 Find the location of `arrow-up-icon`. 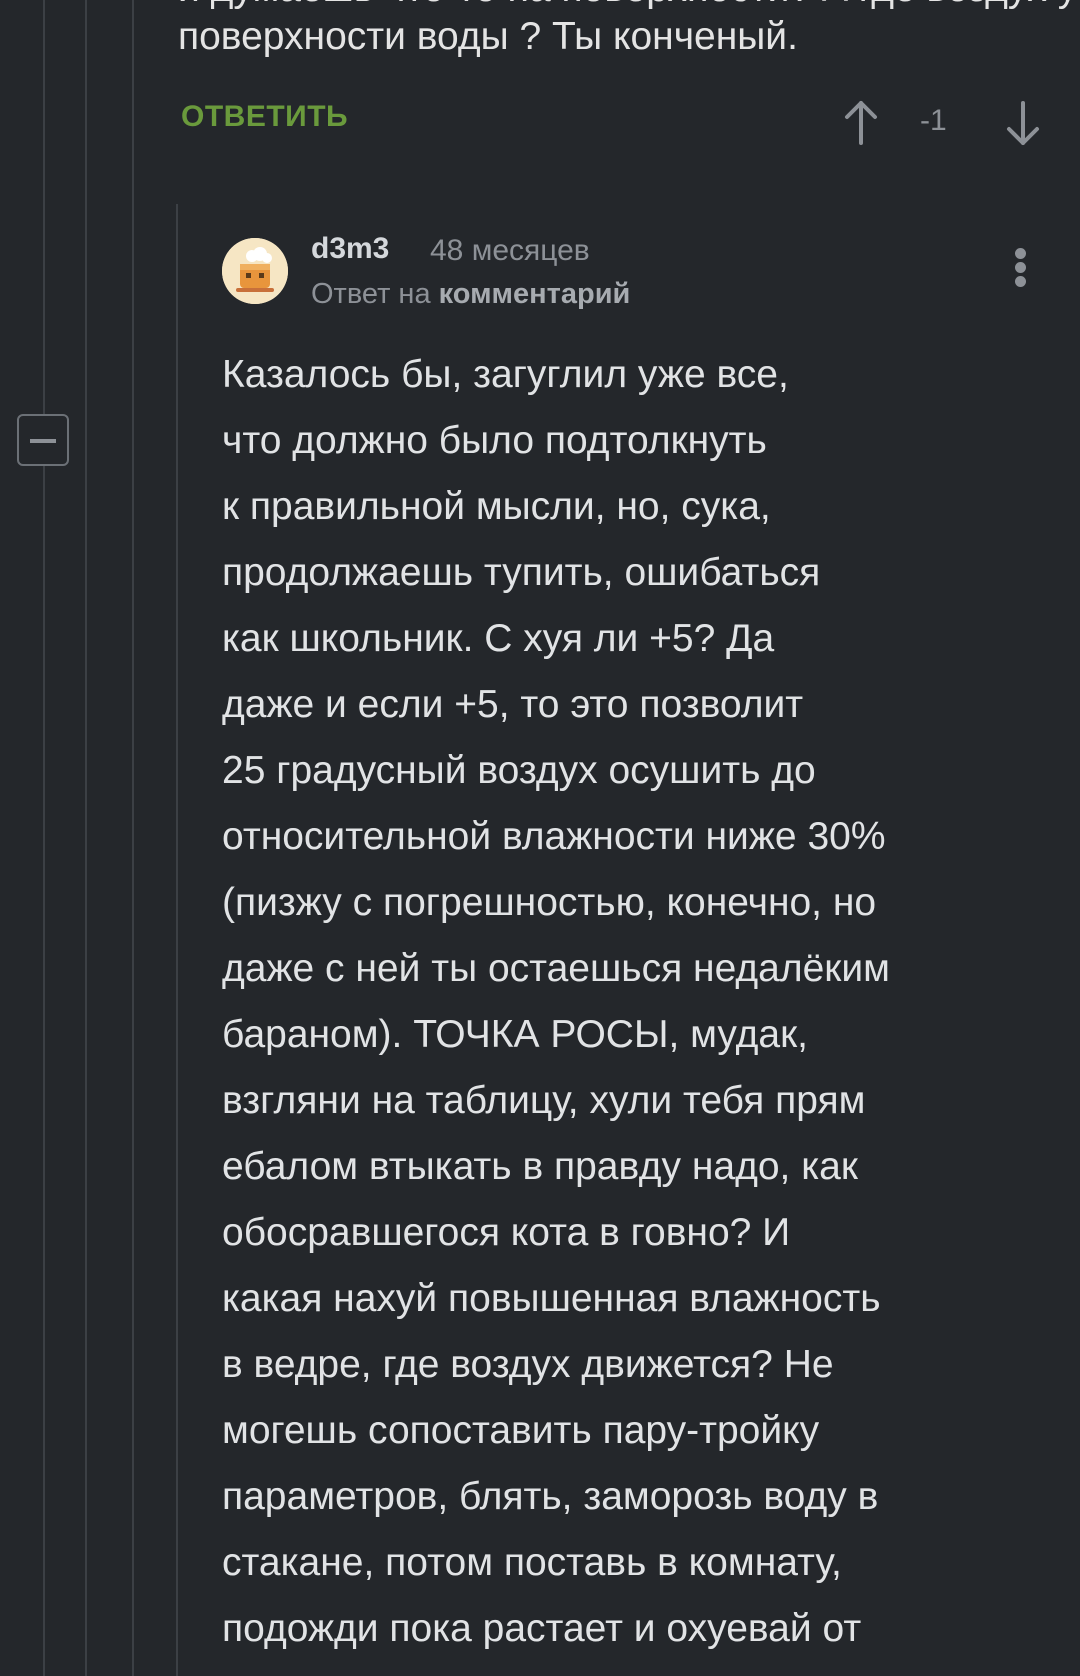

arrow-up-icon is located at coordinates (861, 123).